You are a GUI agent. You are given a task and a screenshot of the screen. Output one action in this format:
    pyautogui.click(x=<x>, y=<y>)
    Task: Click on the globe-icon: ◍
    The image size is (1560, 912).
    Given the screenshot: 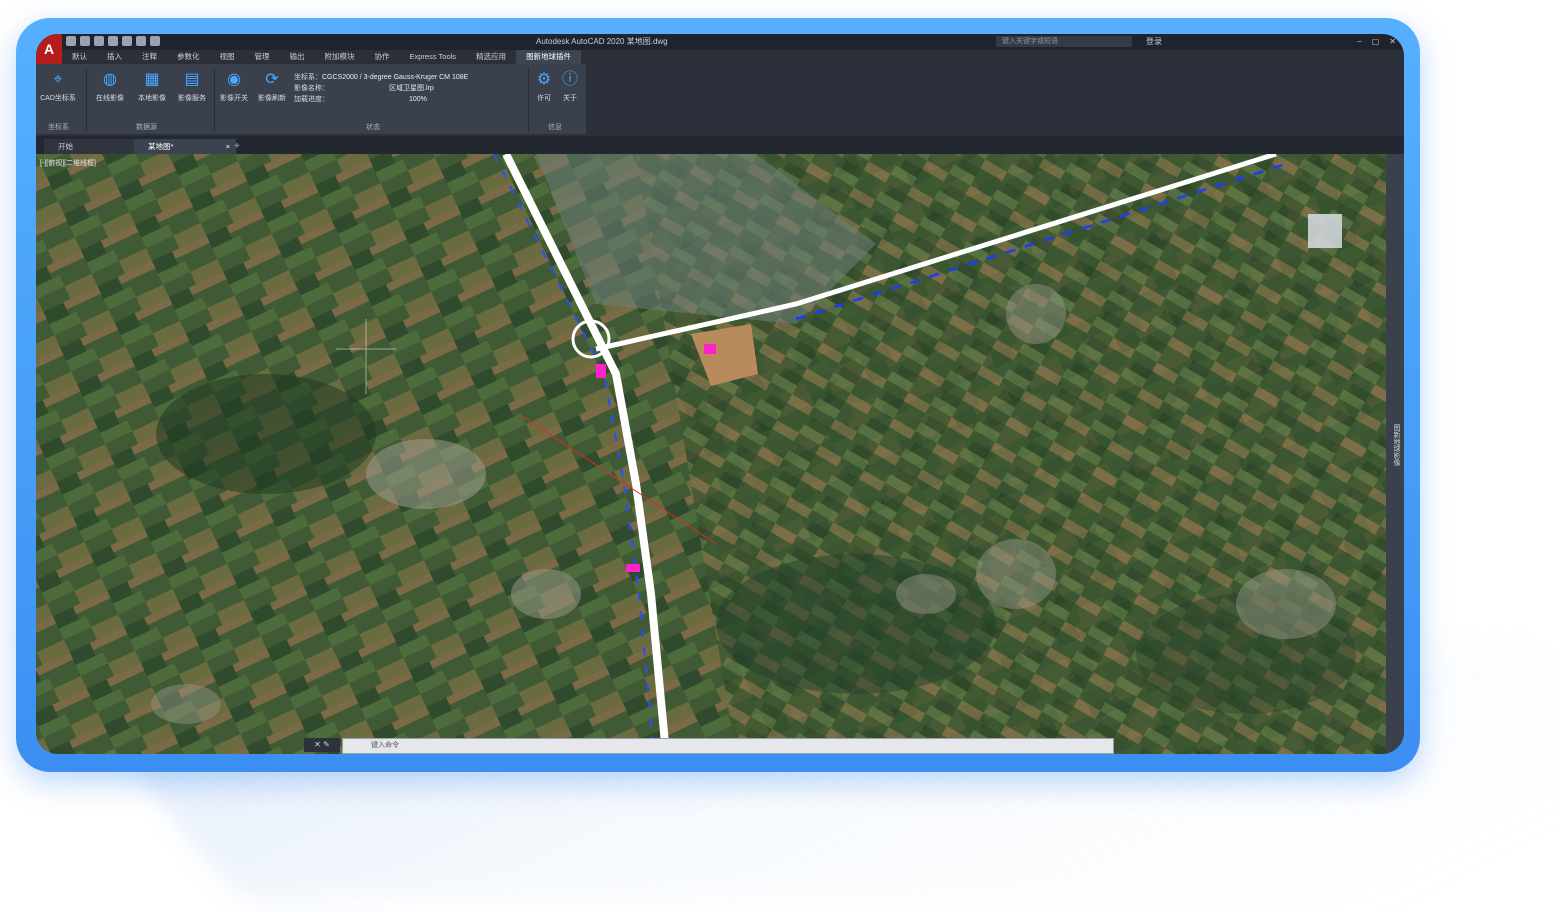 What is the action you would take?
    pyautogui.click(x=110, y=79)
    